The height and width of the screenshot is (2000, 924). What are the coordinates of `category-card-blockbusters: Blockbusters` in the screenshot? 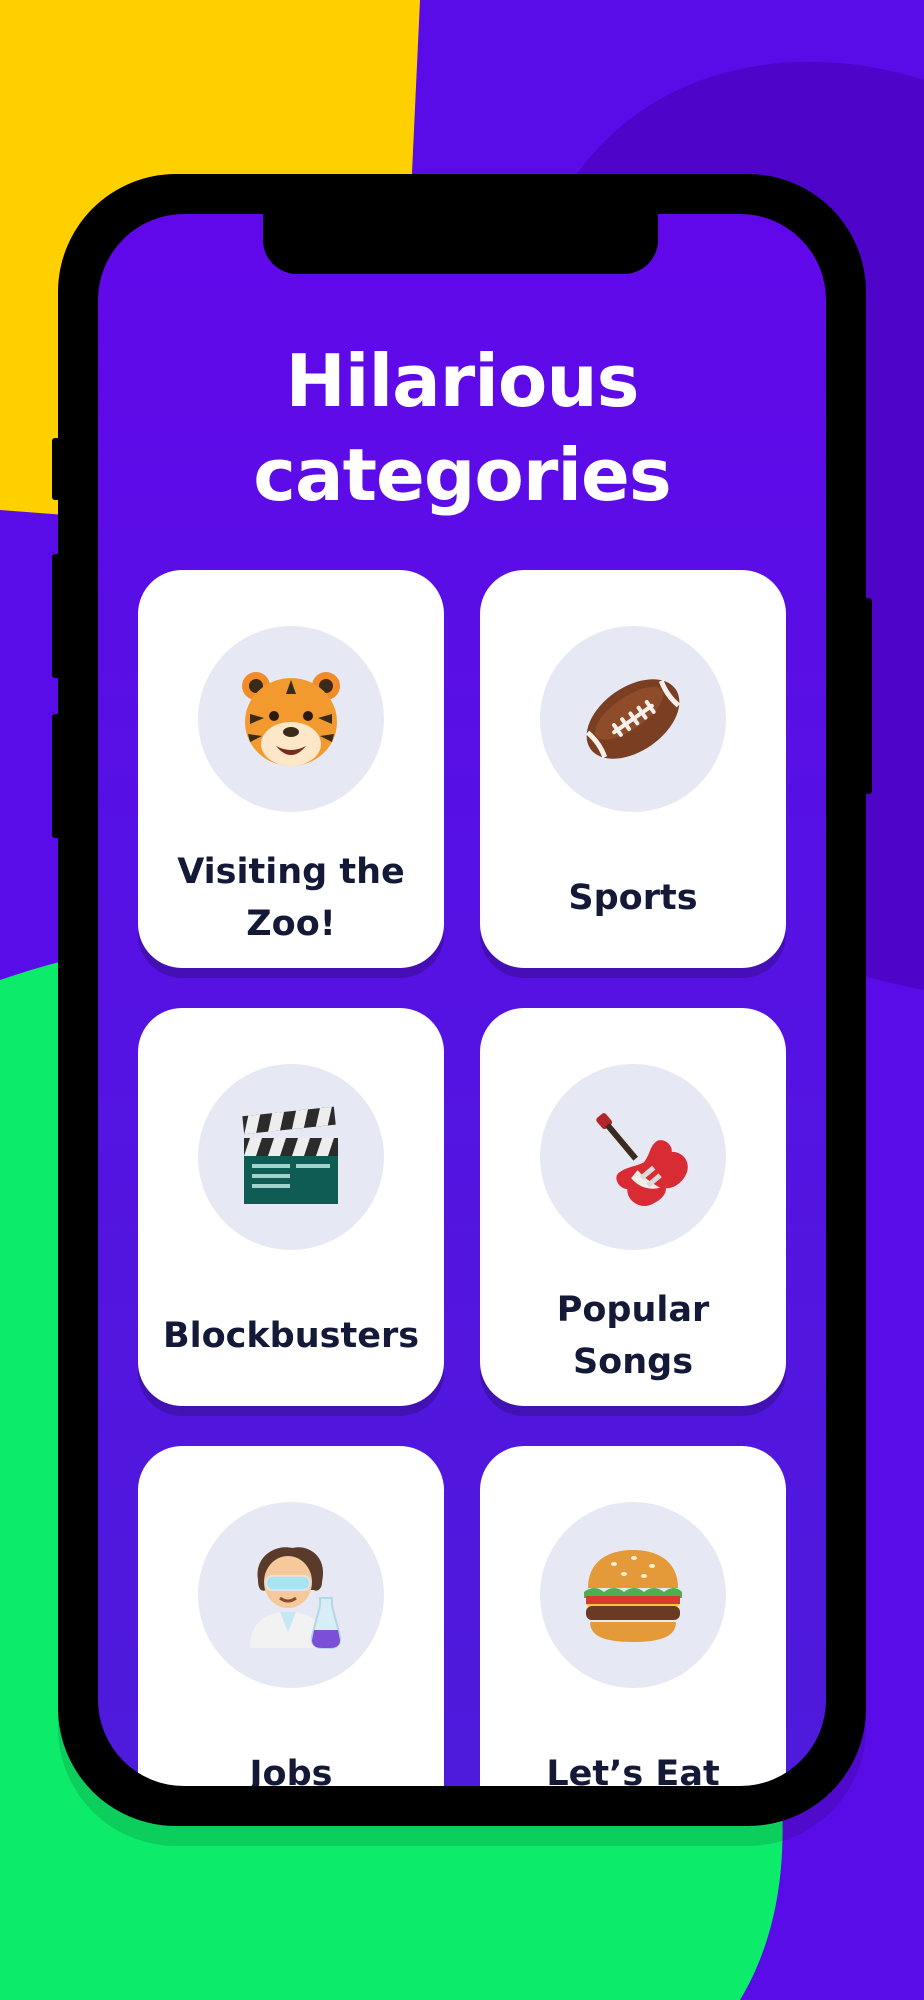 It's located at (291, 1207).